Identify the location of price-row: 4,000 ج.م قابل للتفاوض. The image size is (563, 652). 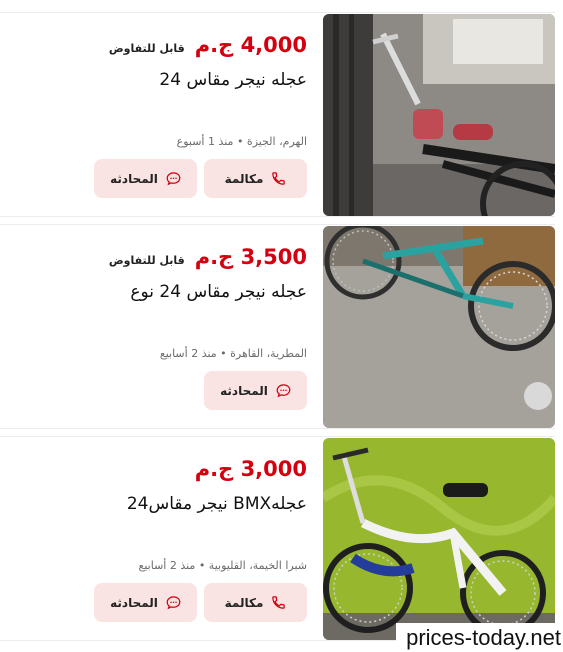
(208, 45).